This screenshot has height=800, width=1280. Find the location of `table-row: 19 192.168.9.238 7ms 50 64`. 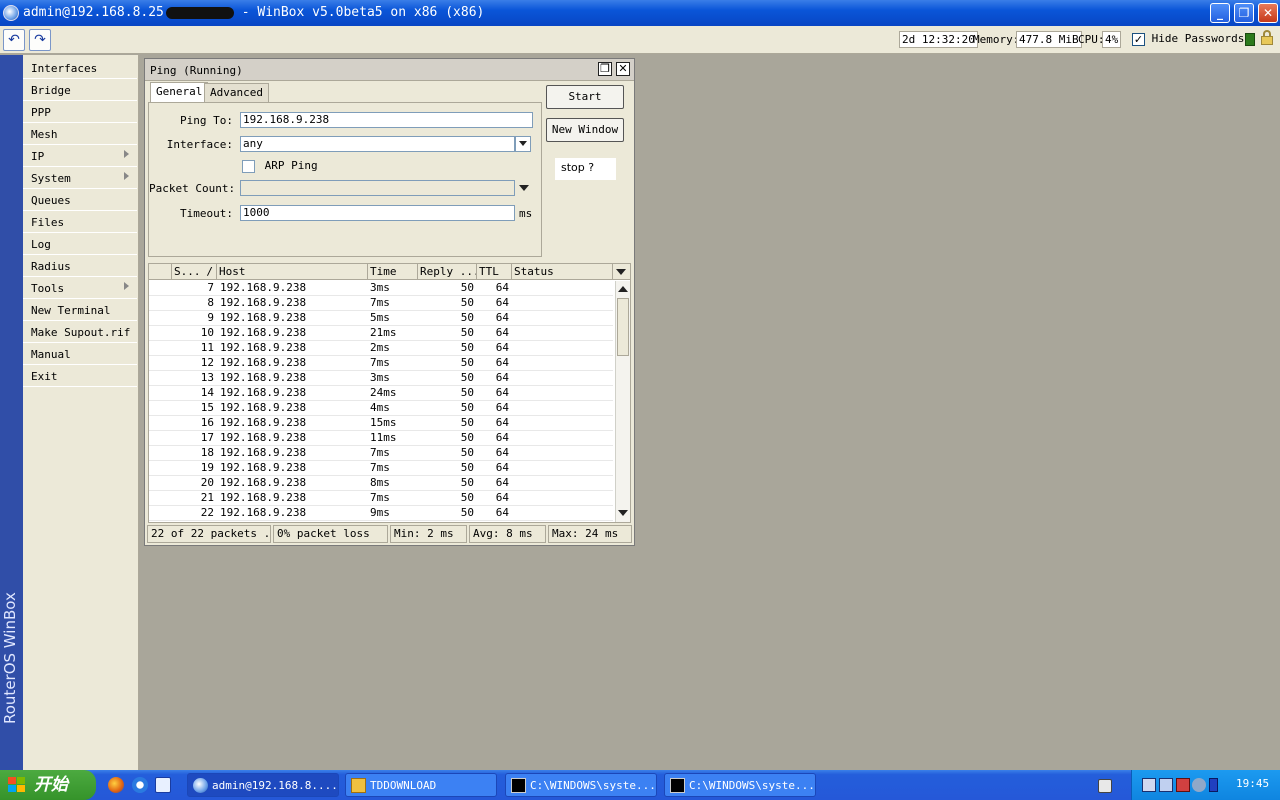

table-row: 19 192.168.9.238 7ms 50 64 is located at coordinates (381, 468).